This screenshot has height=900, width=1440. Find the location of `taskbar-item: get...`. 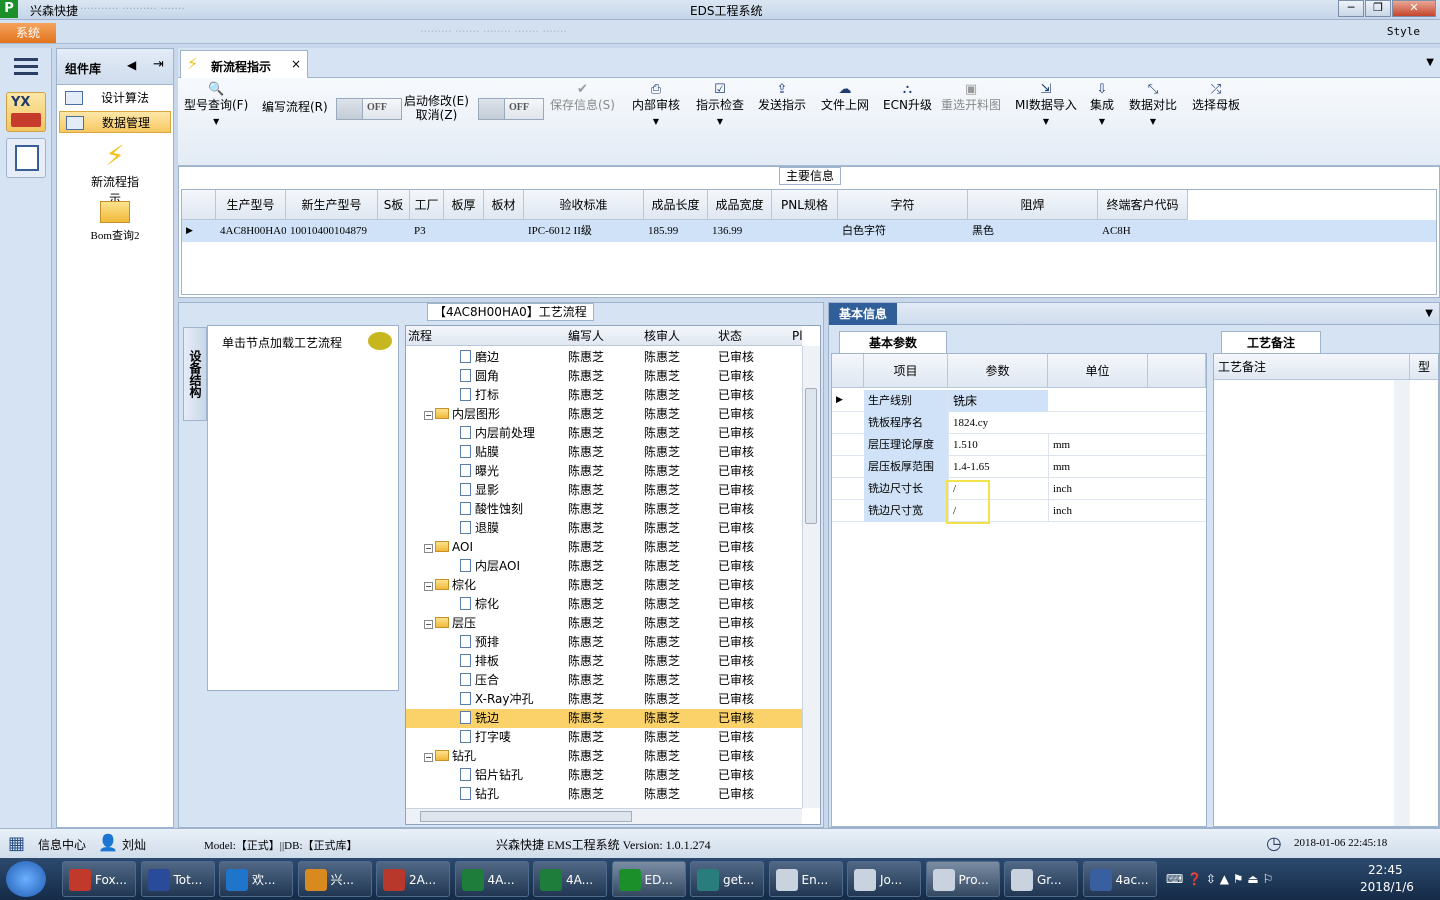

taskbar-item: get... is located at coordinates (727, 879).